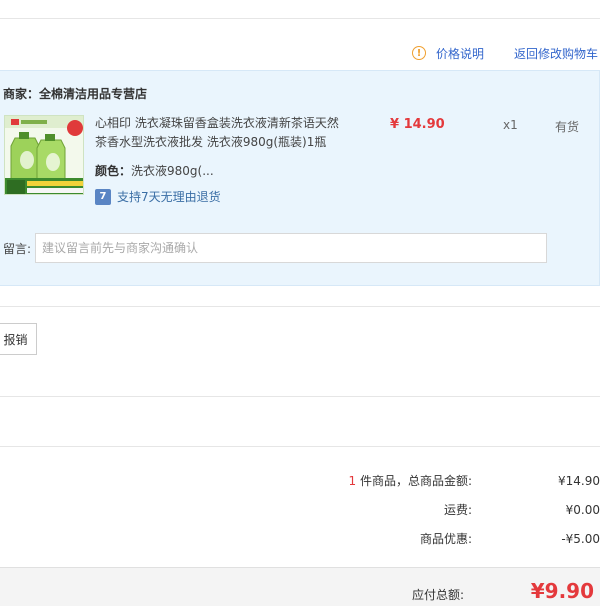  Describe the element at coordinates (508, 53) in the screenshot. I see `top-links: ! 价格说明 返回修改购物车` at that location.